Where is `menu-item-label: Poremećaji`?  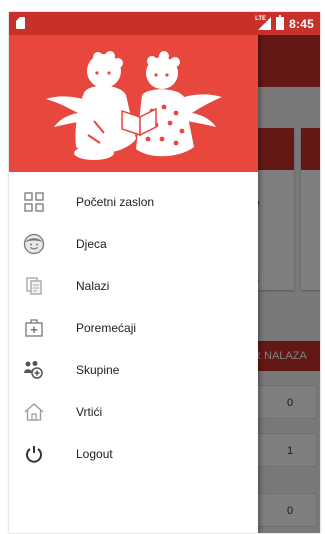 menu-item-label: Poremećaji is located at coordinates (106, 328).